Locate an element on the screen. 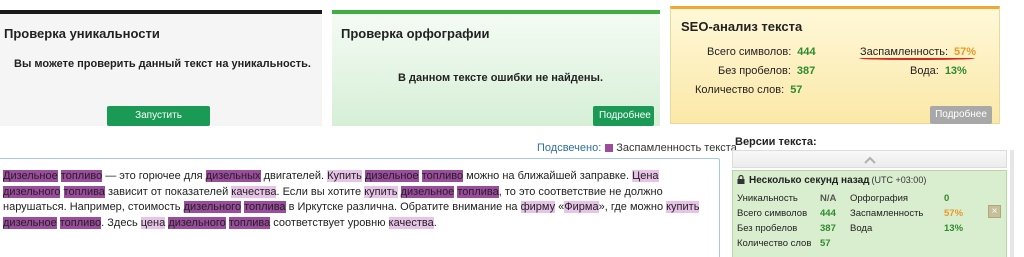  version-timezone: (UTC +03:00) is located at coordinates (899, 180).